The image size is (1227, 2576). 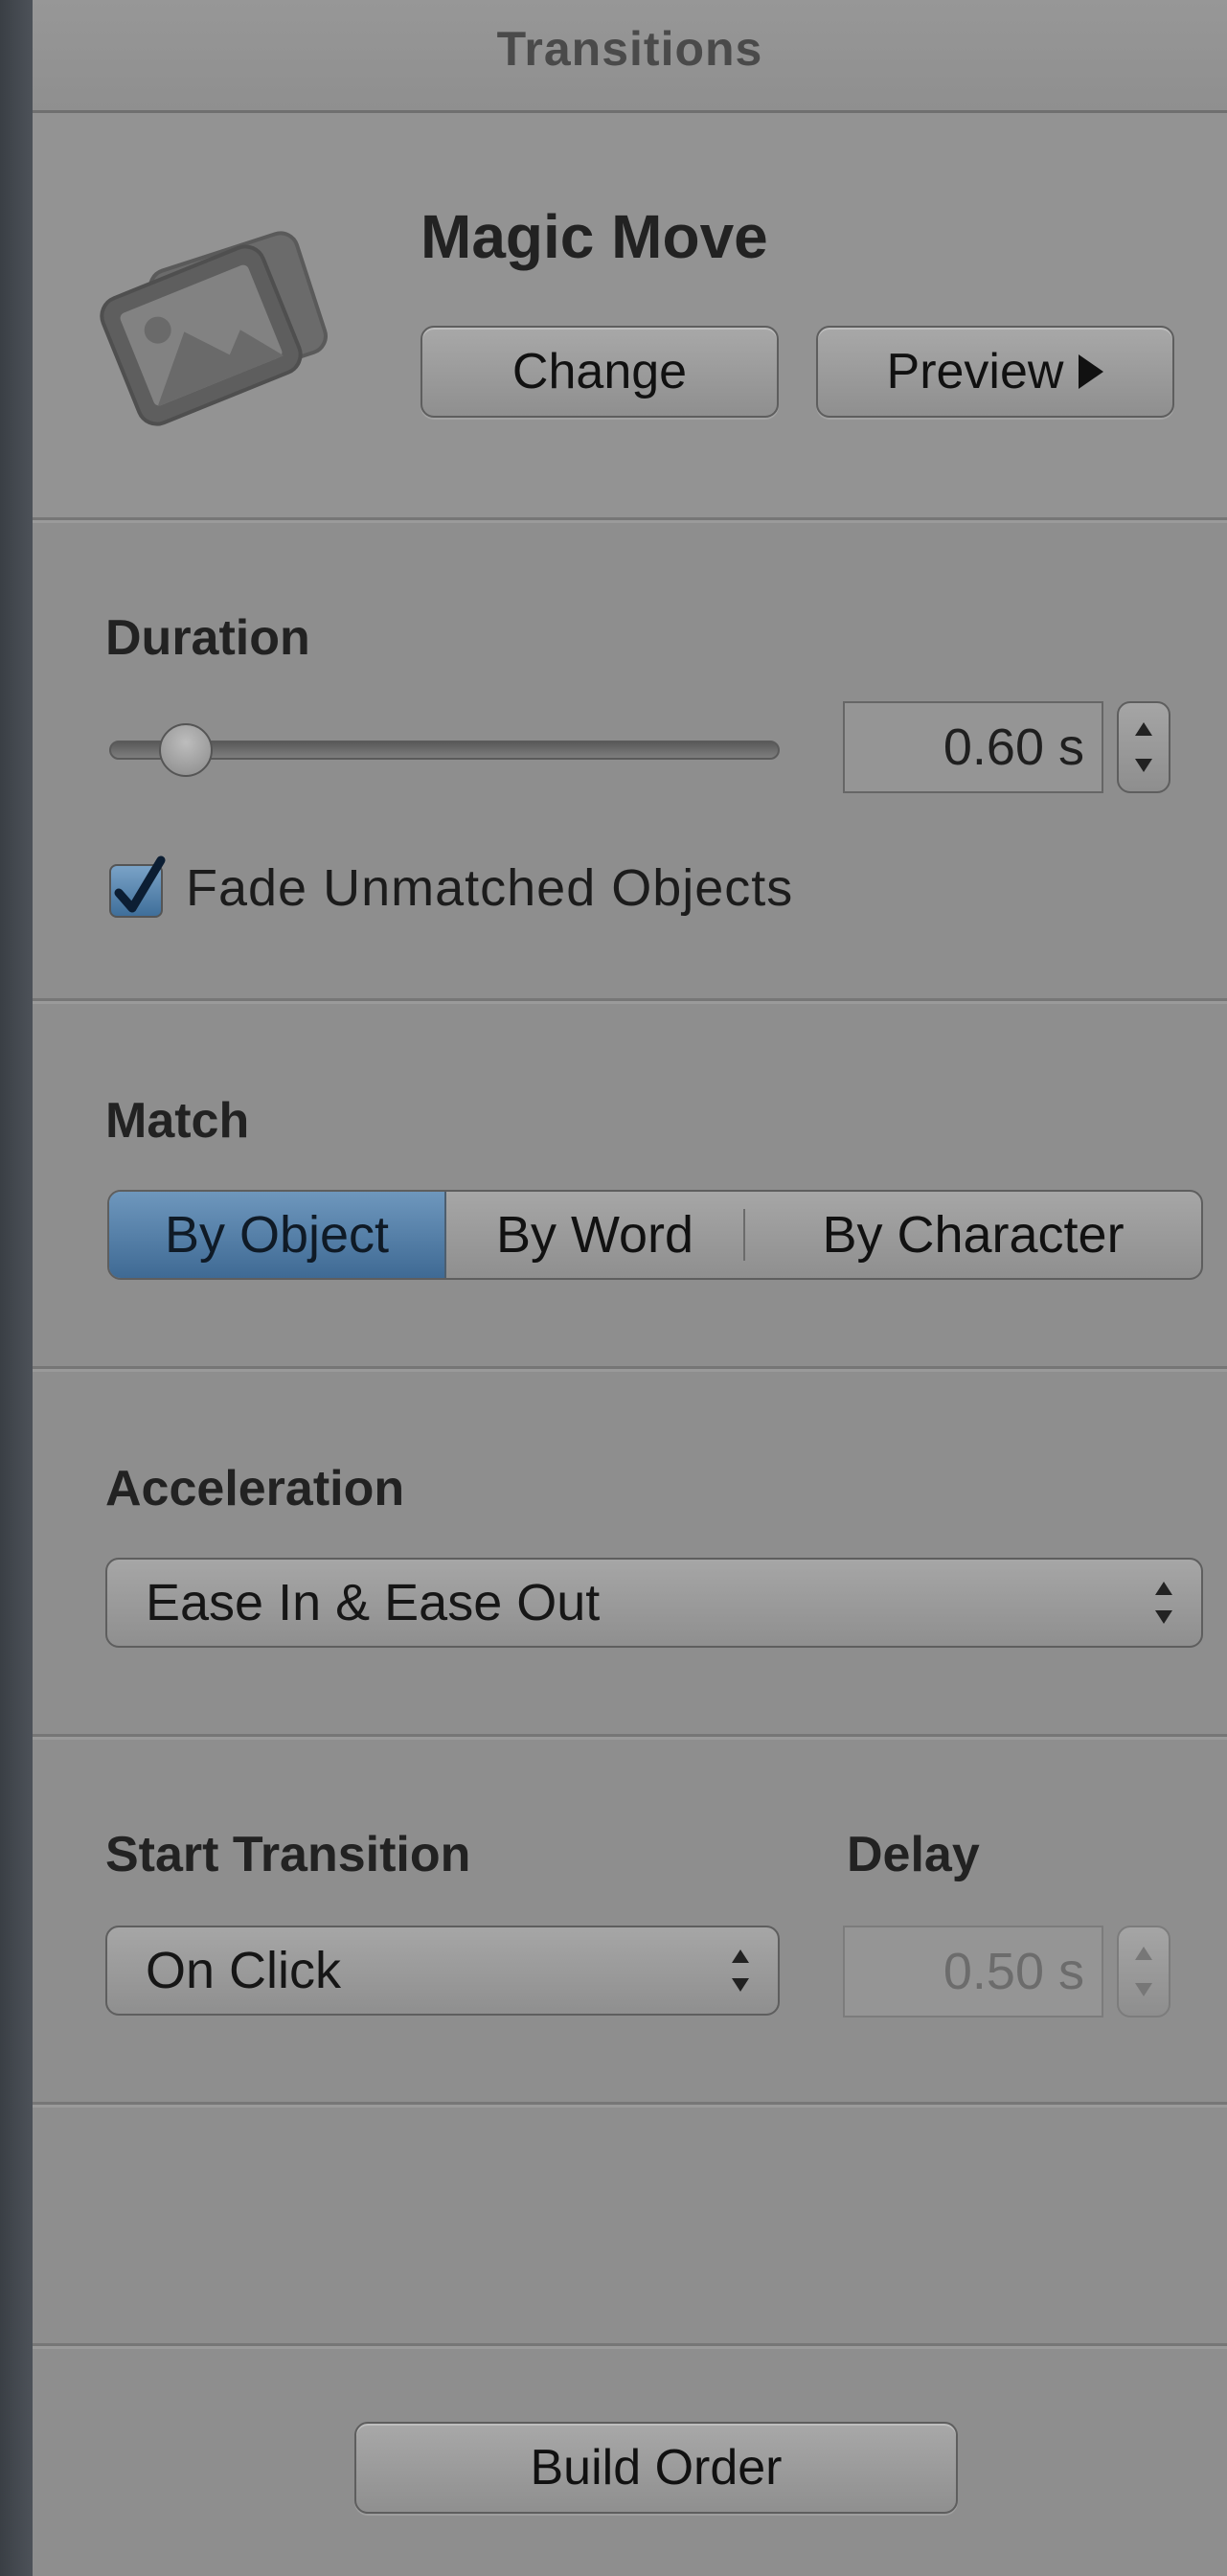 I want to click on checkmark-icon, so click(x=140, y=884).